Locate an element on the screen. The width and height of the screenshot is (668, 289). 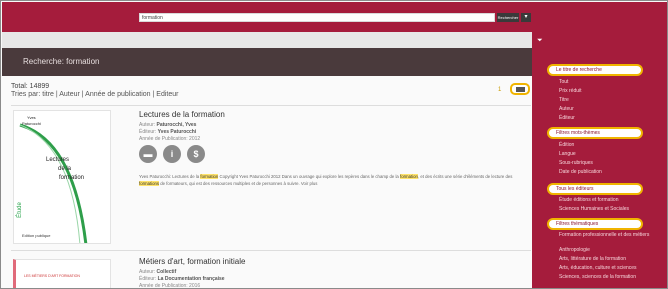
results-total: Total: 14899 is located at coordinates (30, 86).